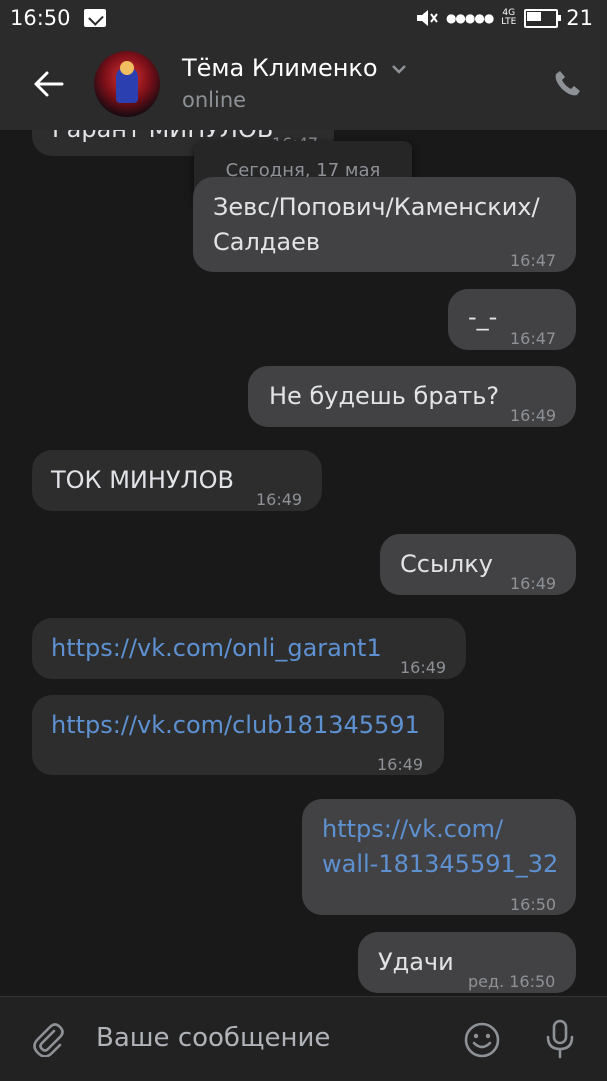  I want to click on message-incoming: ТОК МИНУЛОВ 16:49, so click(177, 480).